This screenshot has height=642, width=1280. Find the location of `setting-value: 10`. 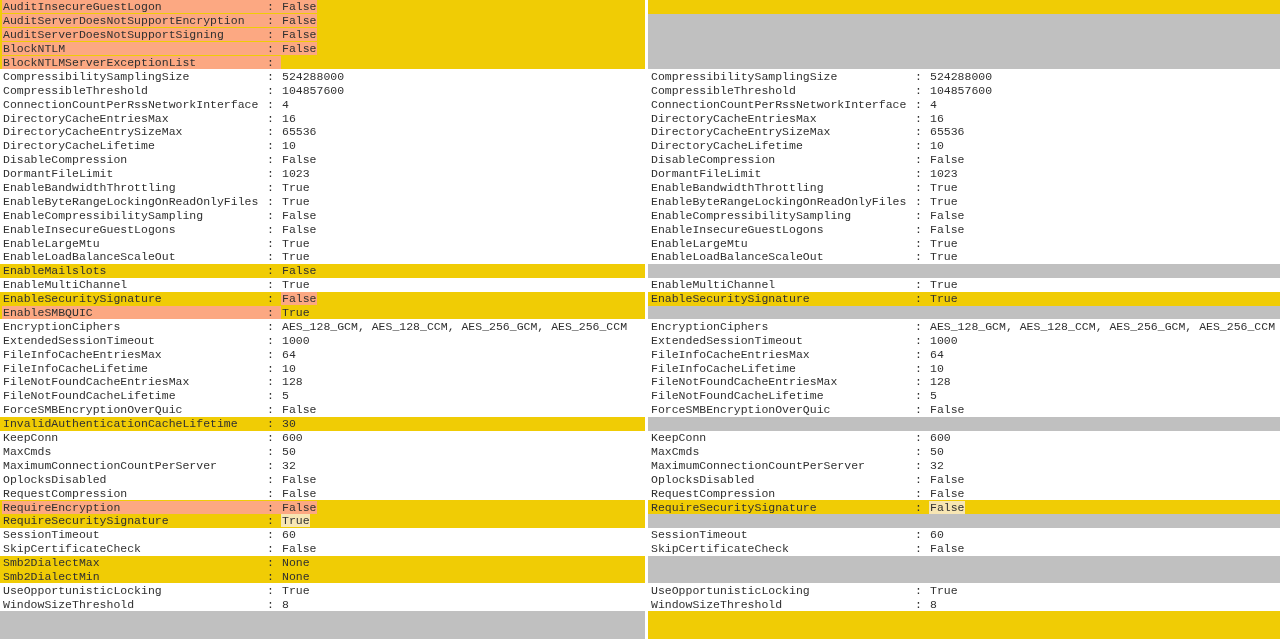

setting-value: 10 is located at coordinates (936, 368).